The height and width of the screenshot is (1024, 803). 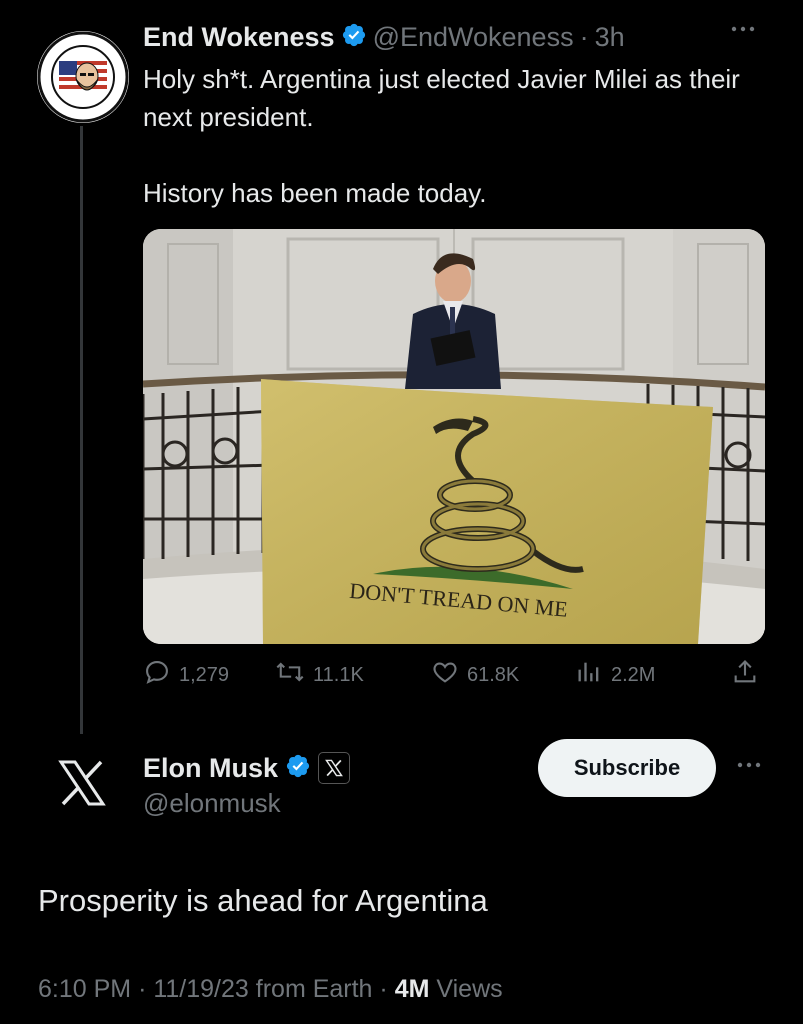 What do you see at coordinates (493, 674) in the screenshot?
I see `like-count: 61.8K` at bounding box center [493, 674].